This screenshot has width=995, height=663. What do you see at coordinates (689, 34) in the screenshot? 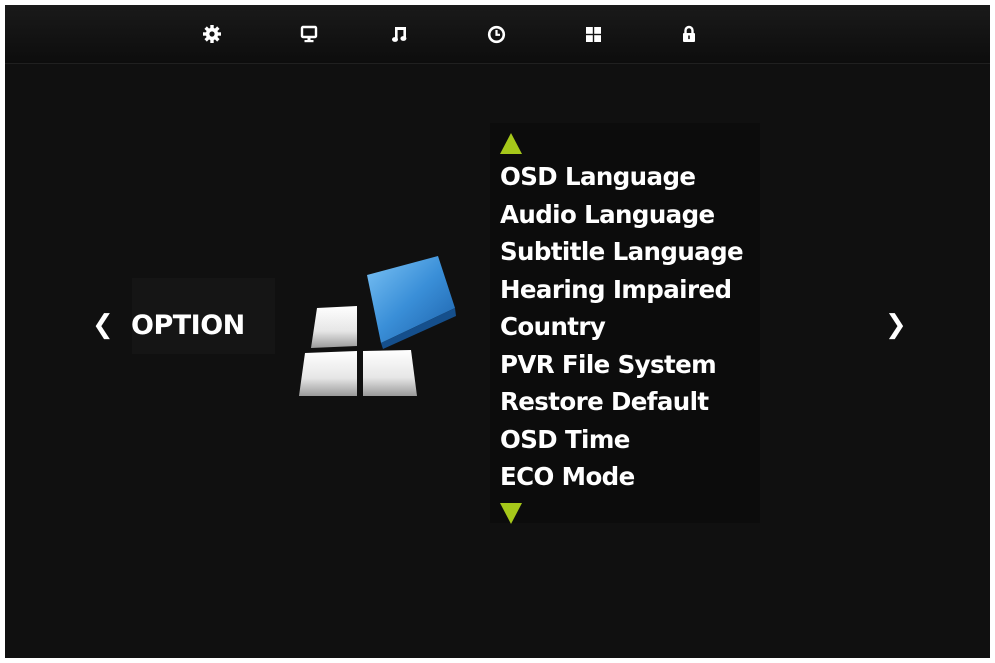
I see `lock-icon` at bounding box center [689, 34].